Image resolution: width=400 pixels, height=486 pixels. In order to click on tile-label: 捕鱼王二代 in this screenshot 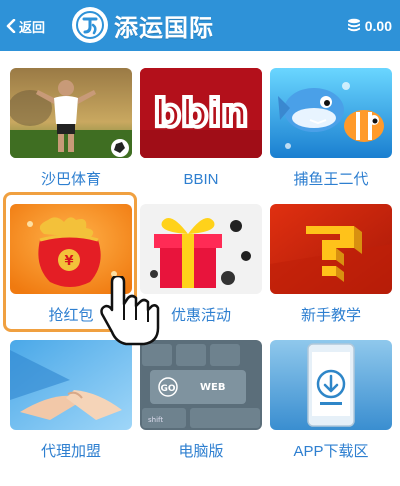, I will do `click(331, 179)`.